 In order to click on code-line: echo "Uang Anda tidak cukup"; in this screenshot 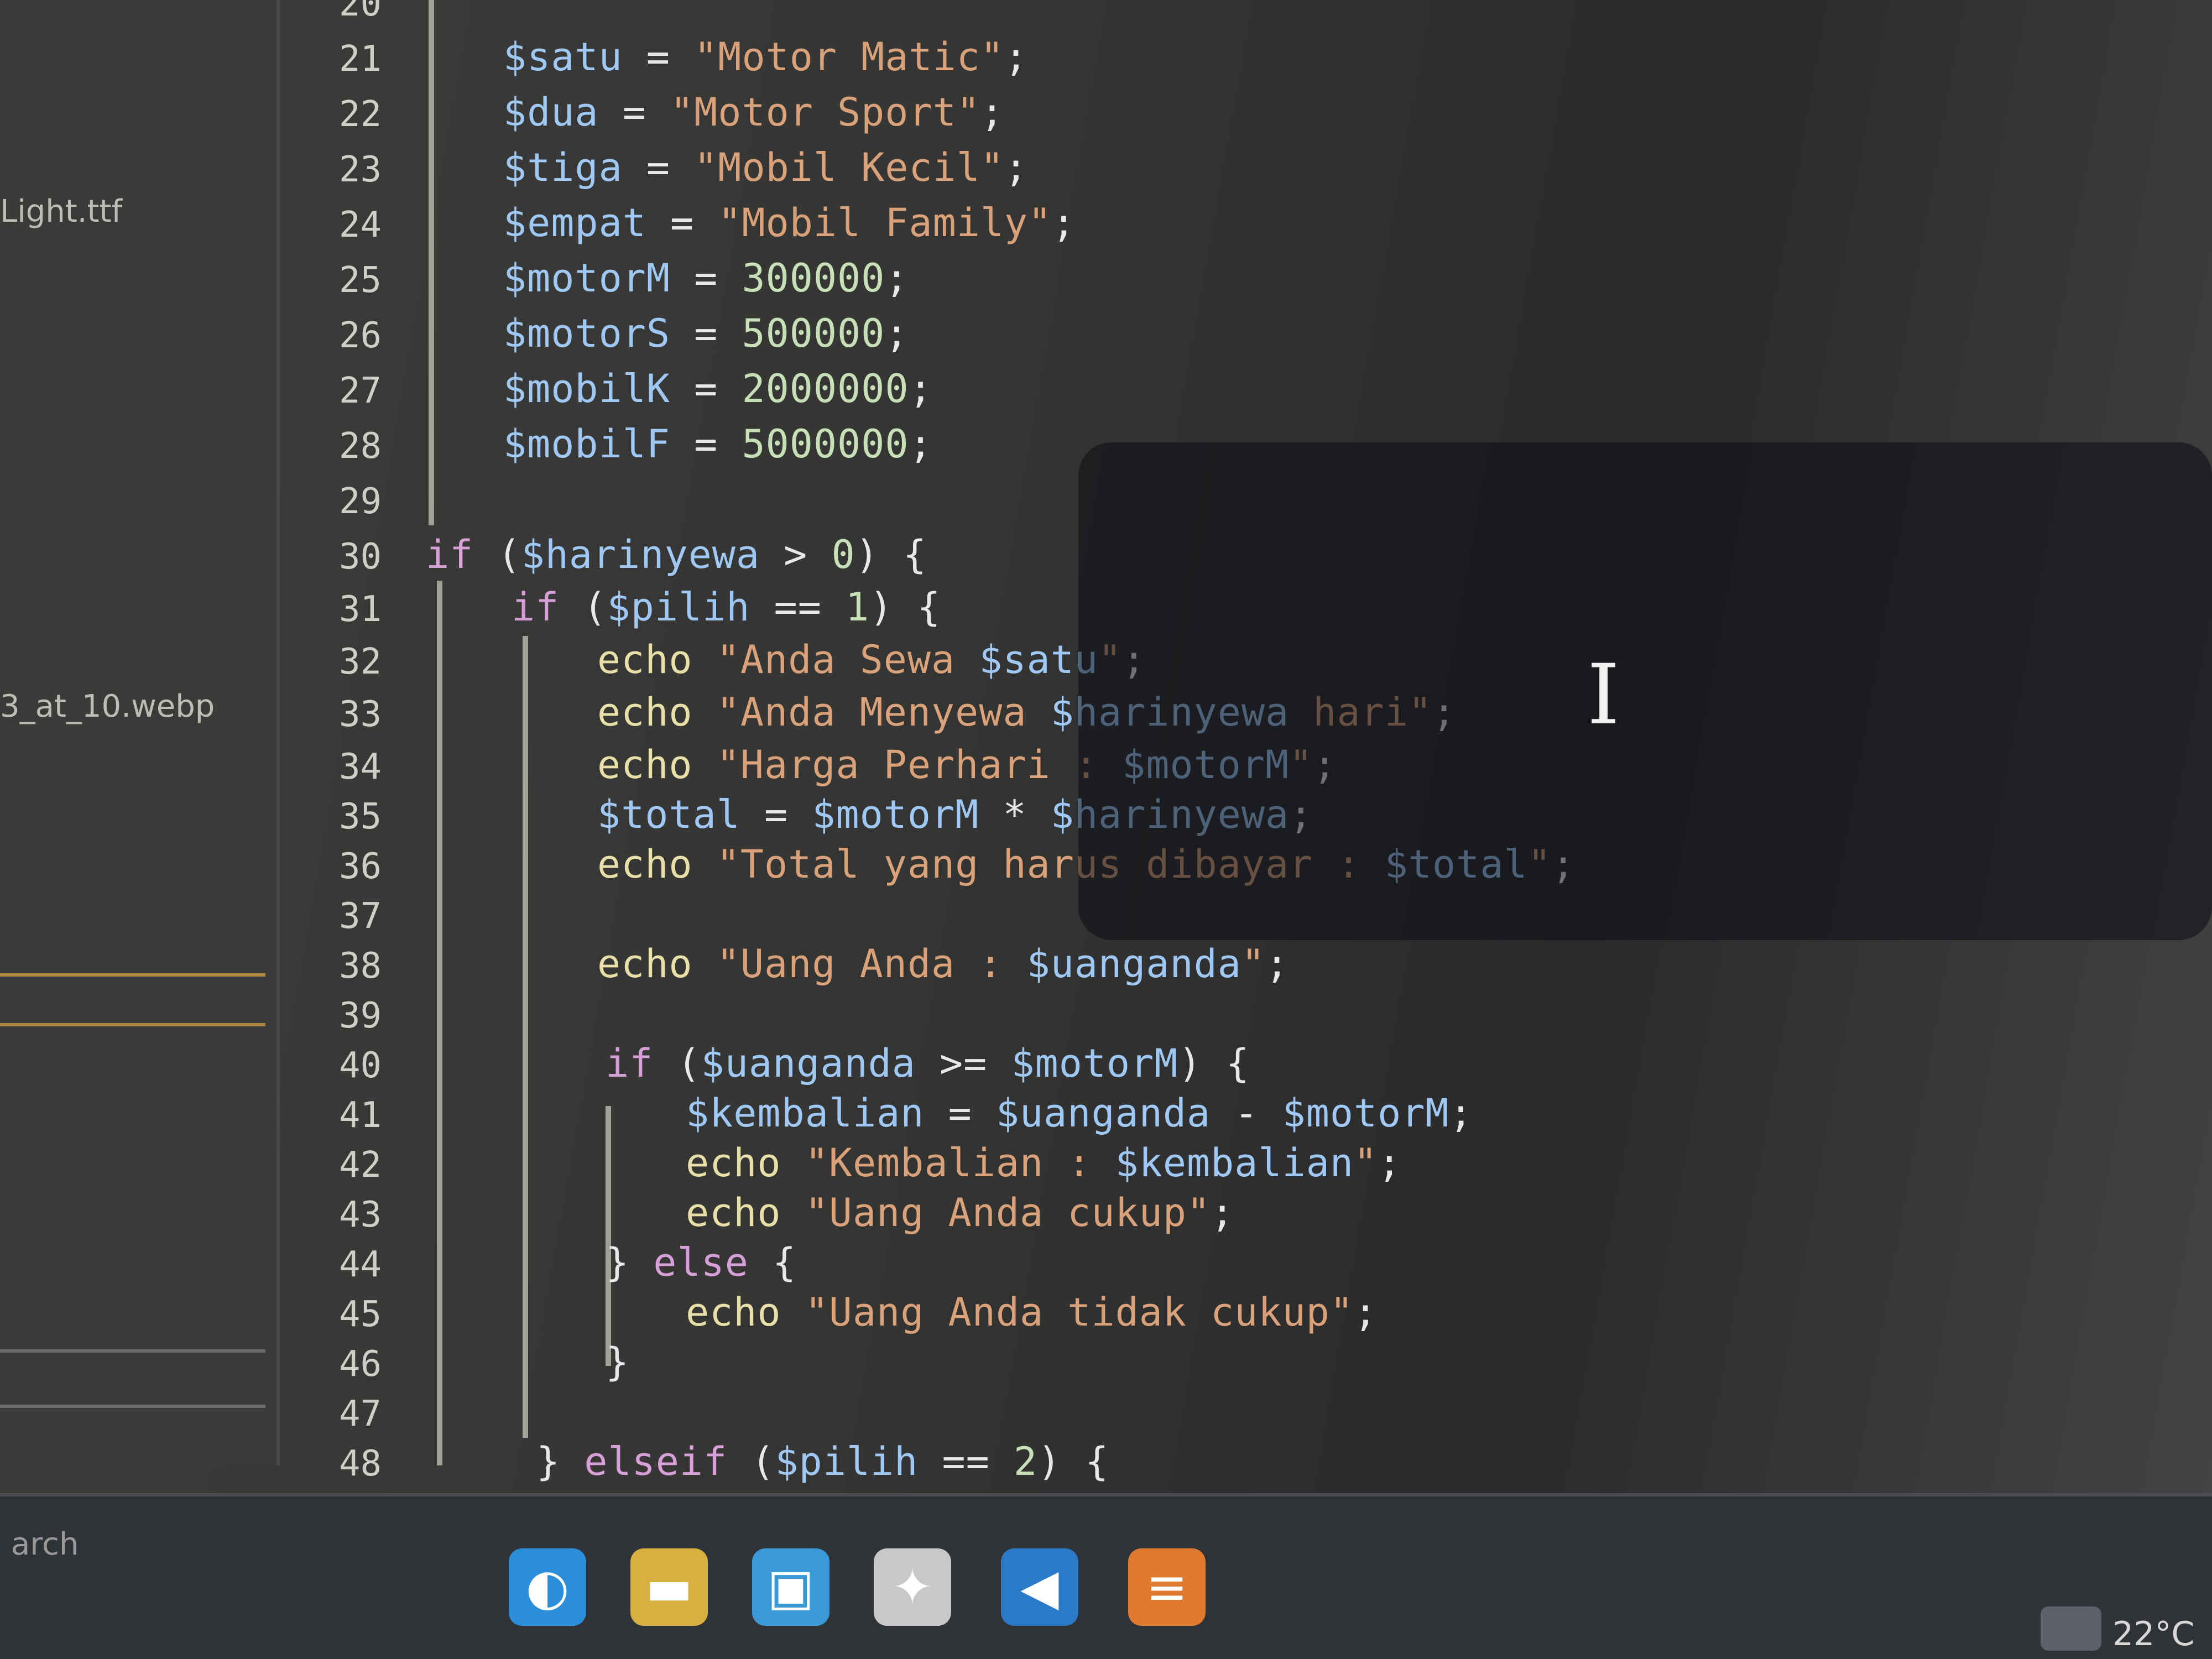, I will do `click(1032, 1313)`.